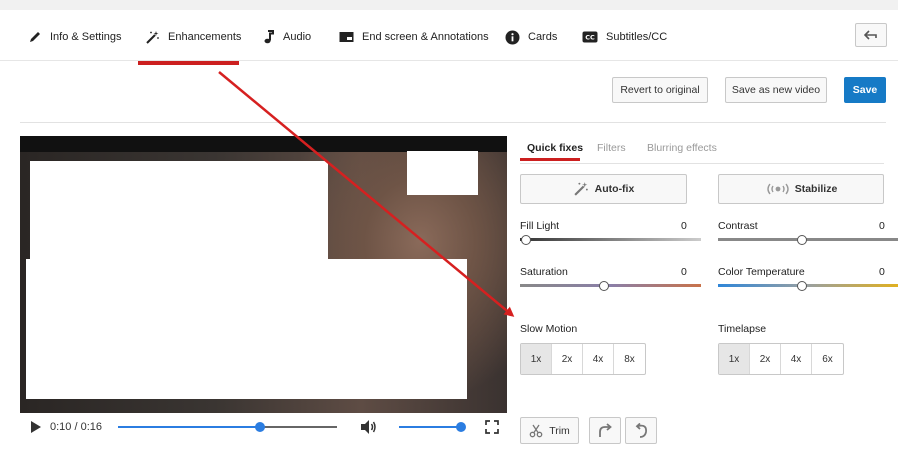 The width and height of the screenshot is (898, 462). What do you see at coordinates (76, 427) in the screenshot?
I see `time-display: 0:10 / 0:16` at bounding box center [76, 427].